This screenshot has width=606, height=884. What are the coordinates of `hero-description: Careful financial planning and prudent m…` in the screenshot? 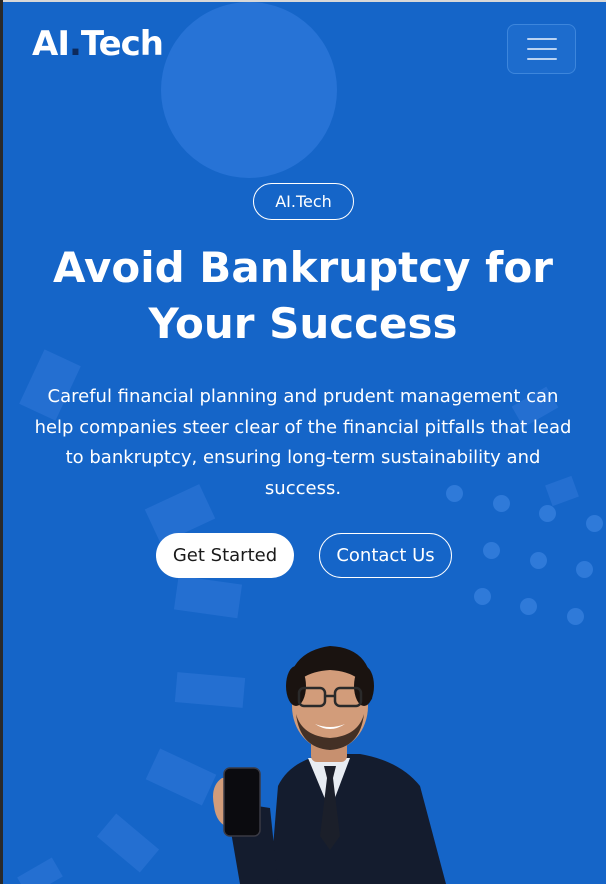 It's located at (303, 442).